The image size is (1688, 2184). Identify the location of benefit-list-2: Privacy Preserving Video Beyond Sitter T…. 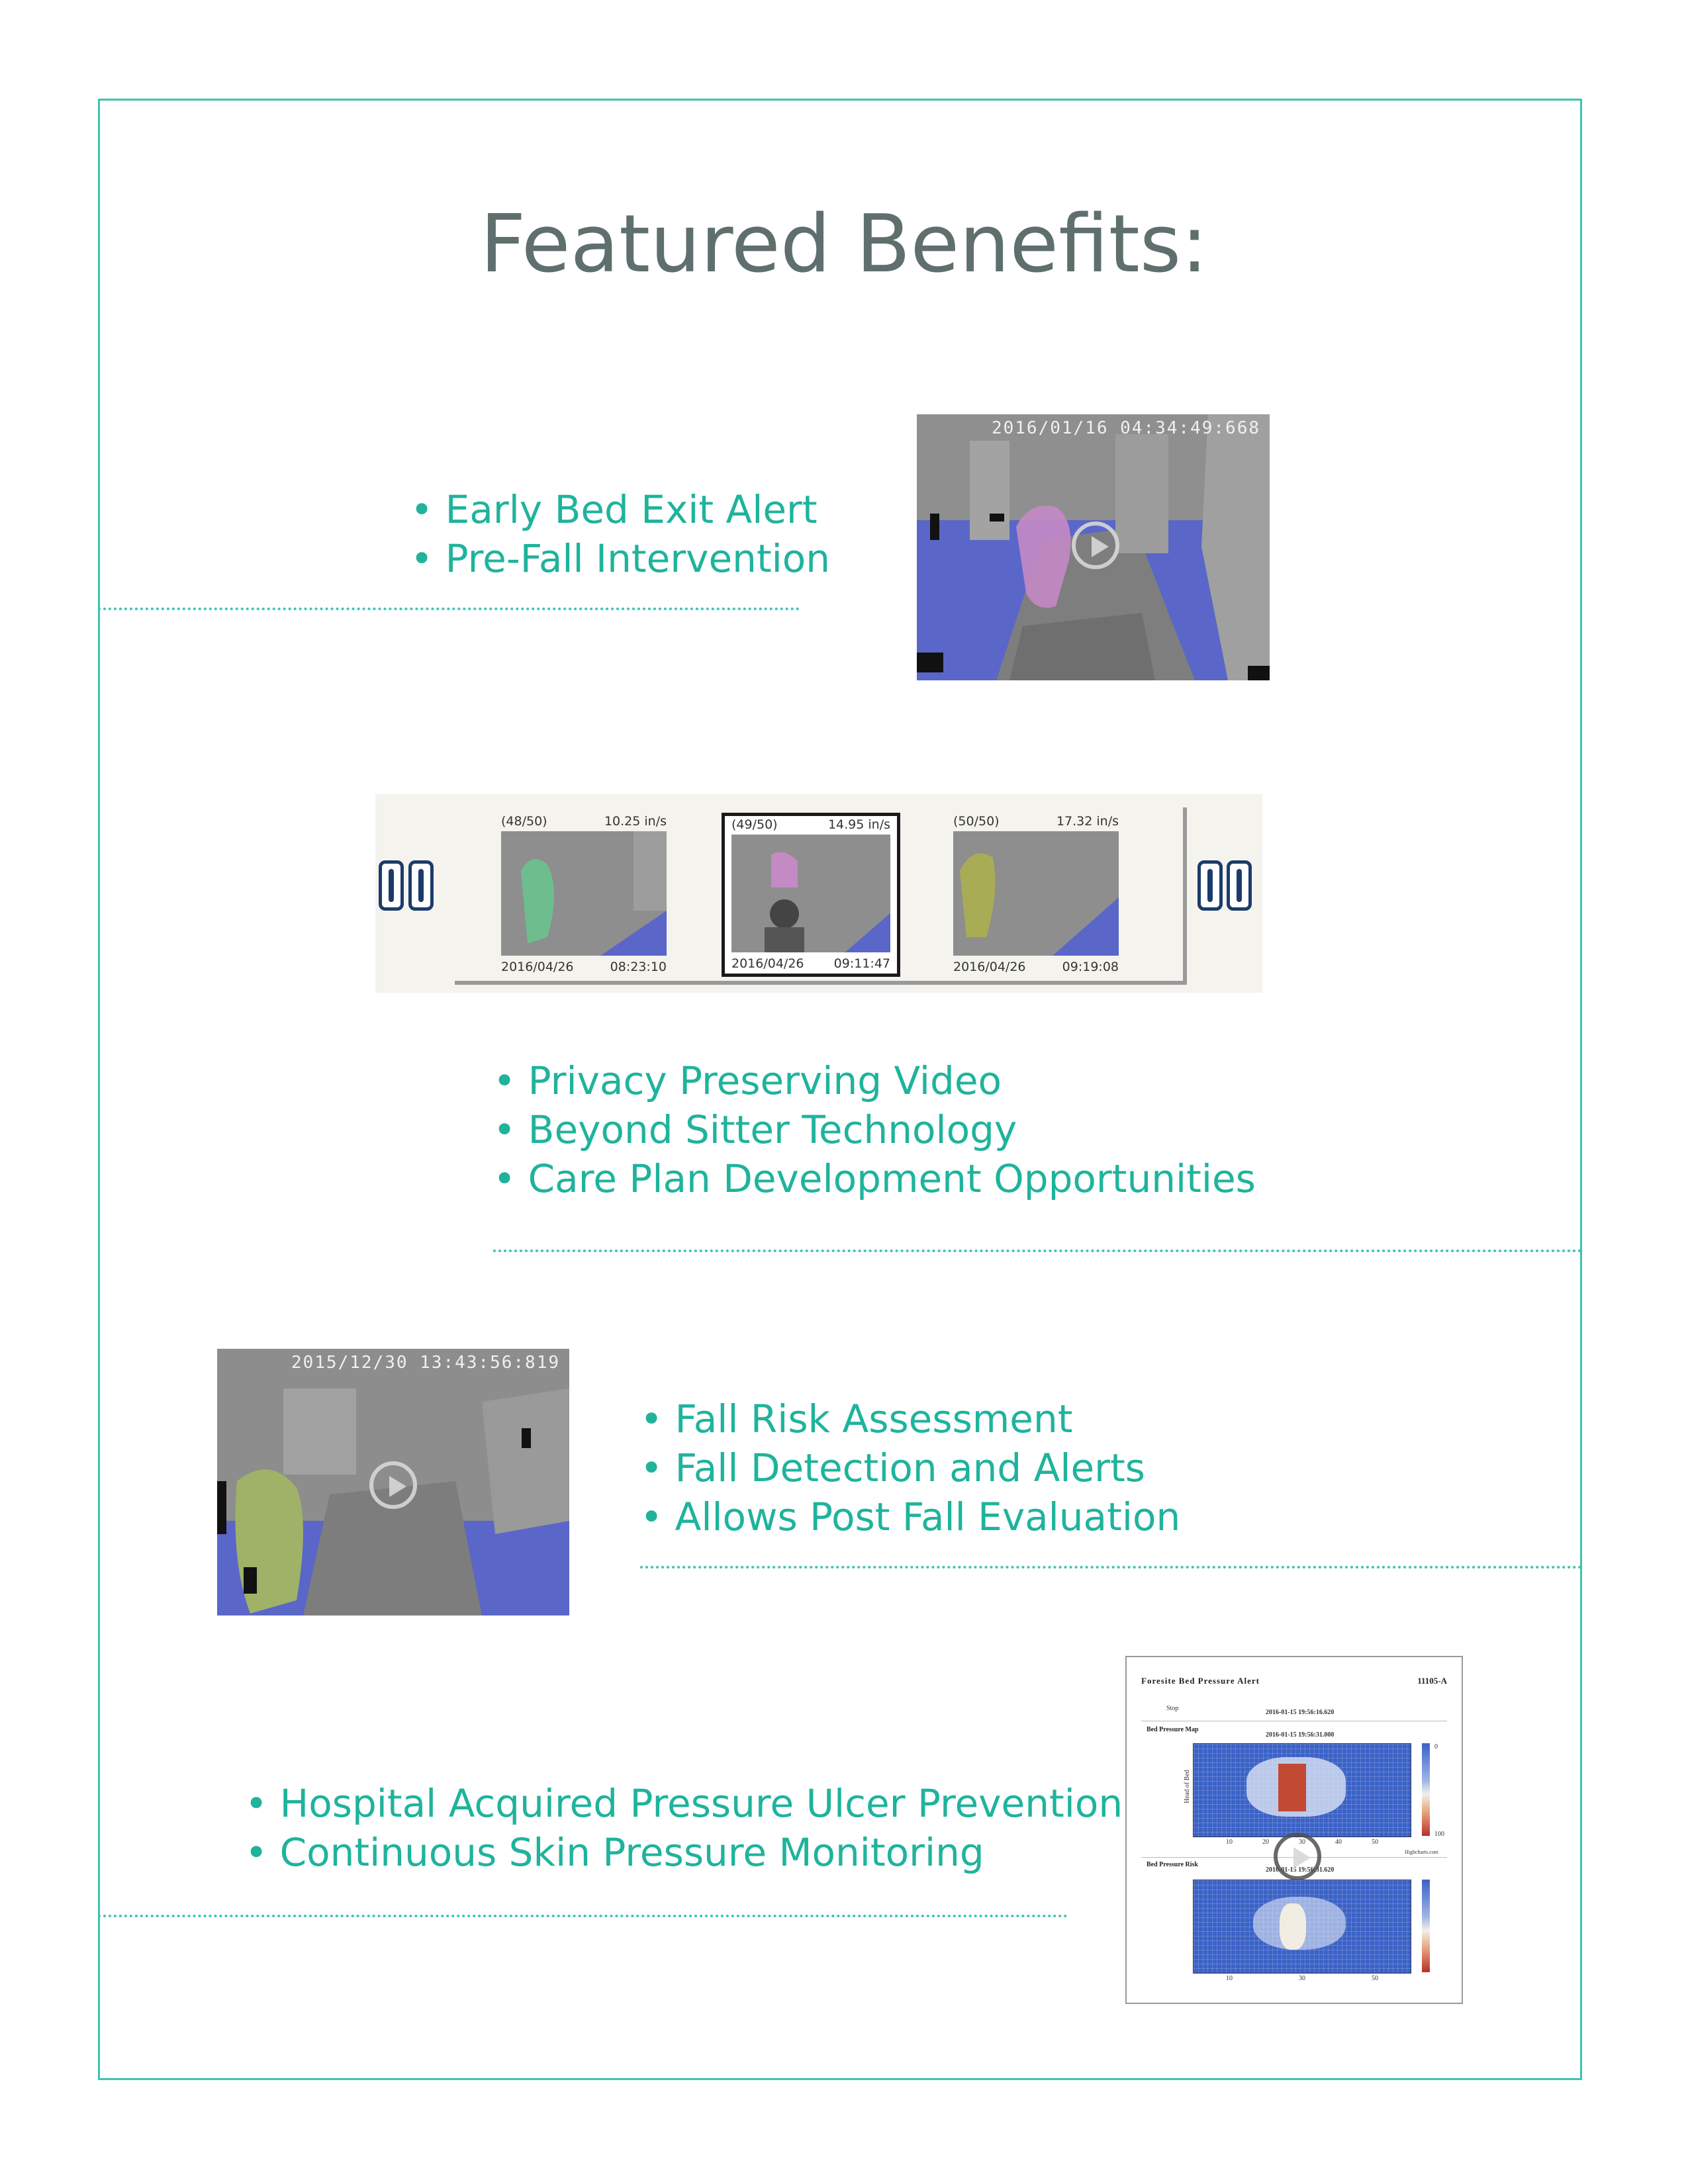
(874, 1129).